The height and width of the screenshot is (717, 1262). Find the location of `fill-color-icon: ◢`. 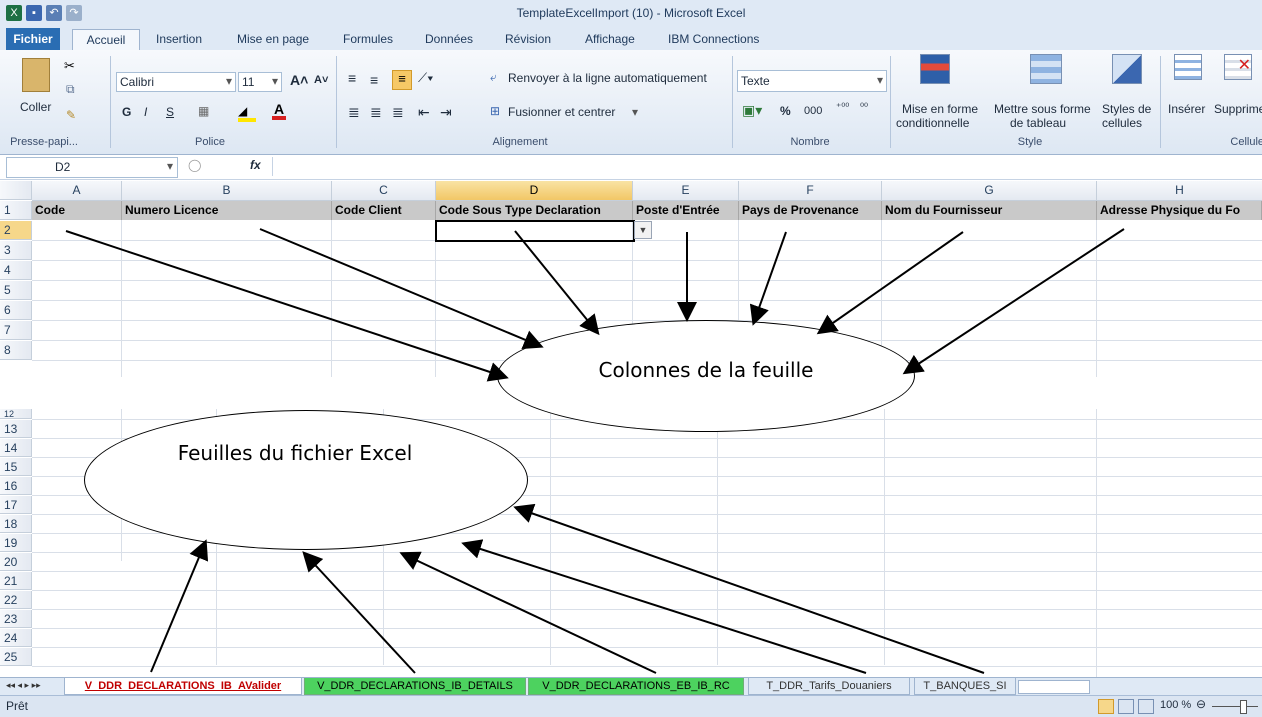

fill-color-icon: ◢ is located at coordinates (247, 113).